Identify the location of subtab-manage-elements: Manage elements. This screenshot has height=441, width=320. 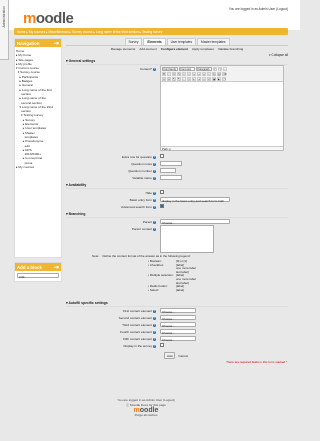
(123, 49).